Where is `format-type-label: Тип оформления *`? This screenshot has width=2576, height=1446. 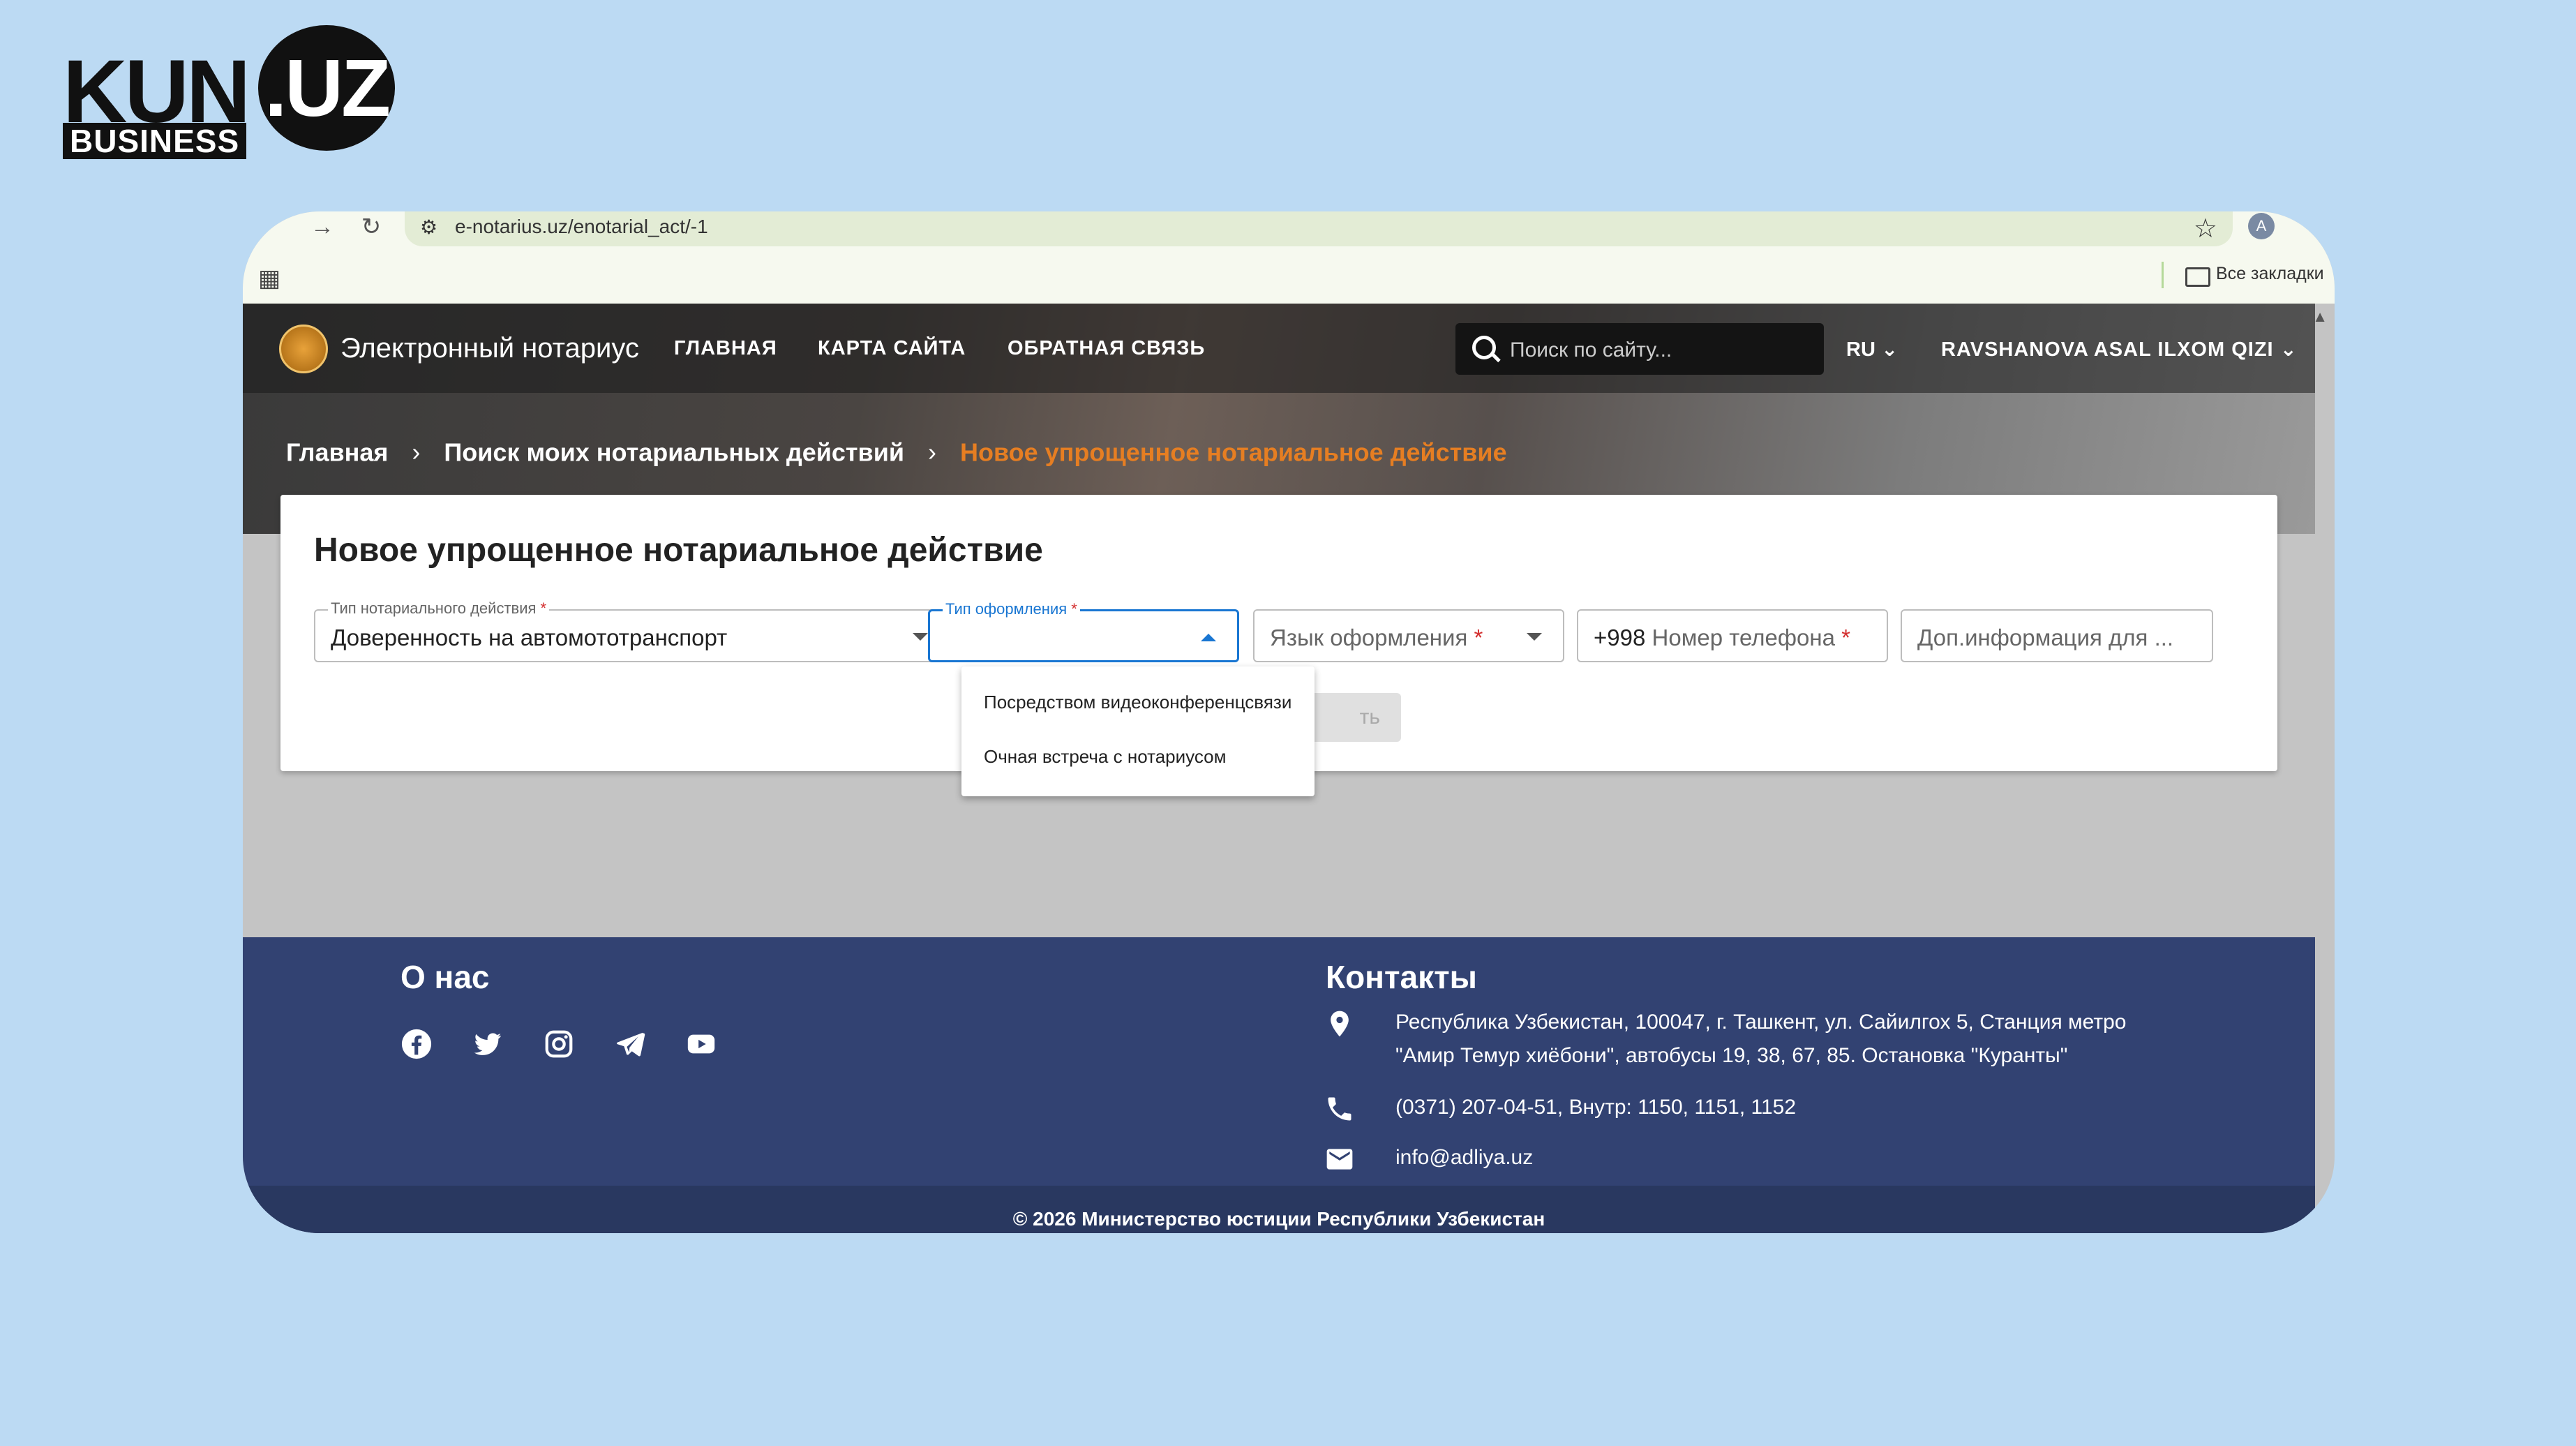 format-type-label: Тип оформления * is located at coordinates (1011, 609).